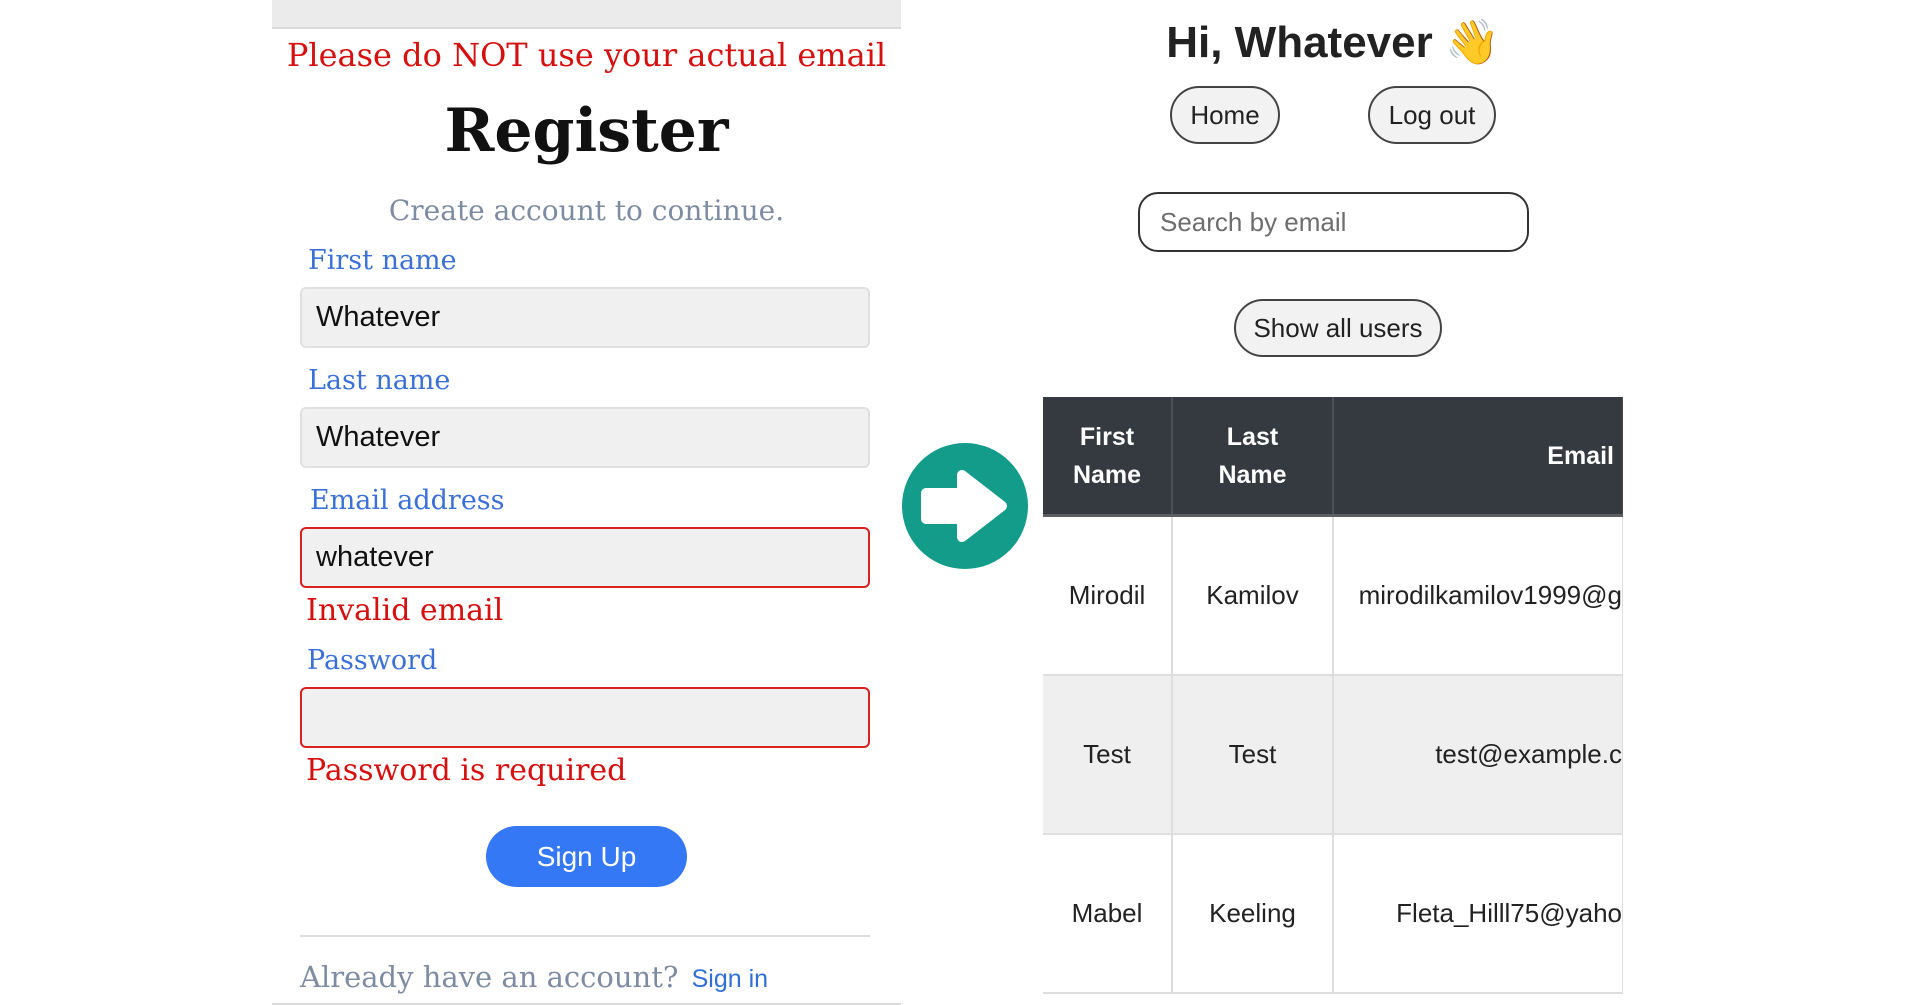 The image size is (1920, 1005). I want to click on table-row: Mirodil Kamilov mirodilkamilov1999@g, so click(1333, 595).